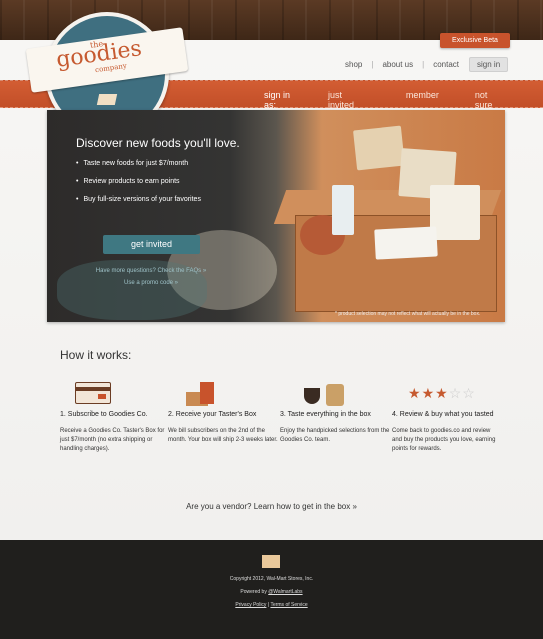 The image size is (543, 639). What do you see at coordinates (403, 100) in the screenshot?
I see `signin-as-nav: sign in as: just invited member not sure` at bounding box center [403, 100].